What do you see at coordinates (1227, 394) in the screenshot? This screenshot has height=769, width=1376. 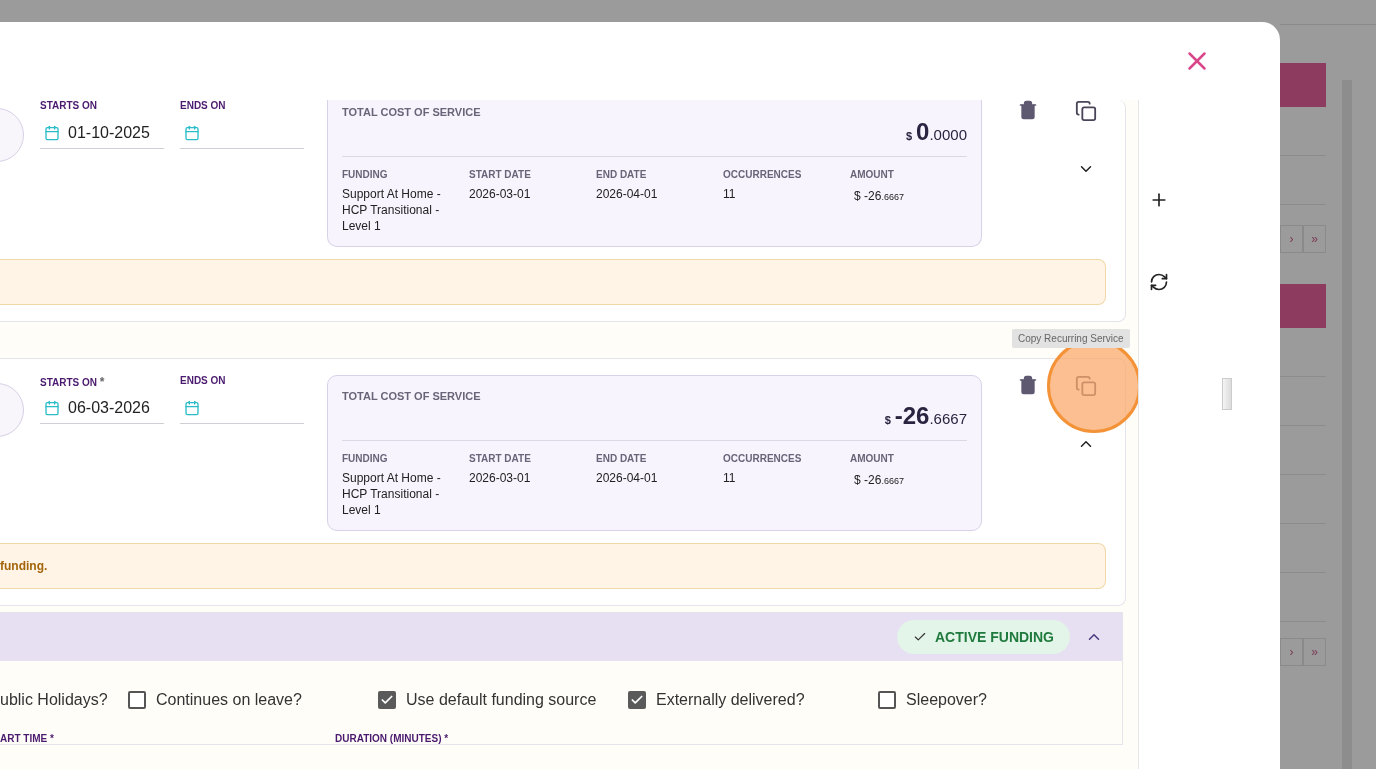 I see `scrollbar-thumb` at bounding box center [1227, 394].